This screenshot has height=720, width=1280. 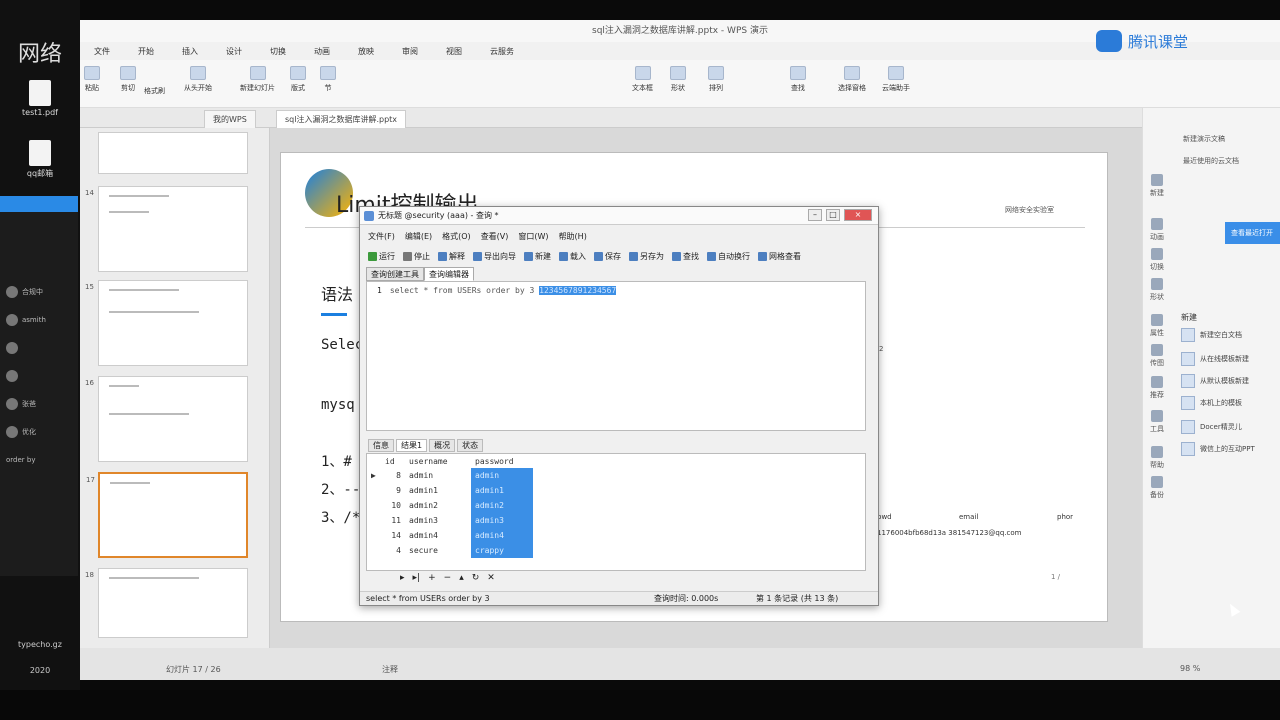 What do you see at coordinates (173, 153) in the screenshot?
I see `slide-thumbnail` at bounding box center [173, 153].